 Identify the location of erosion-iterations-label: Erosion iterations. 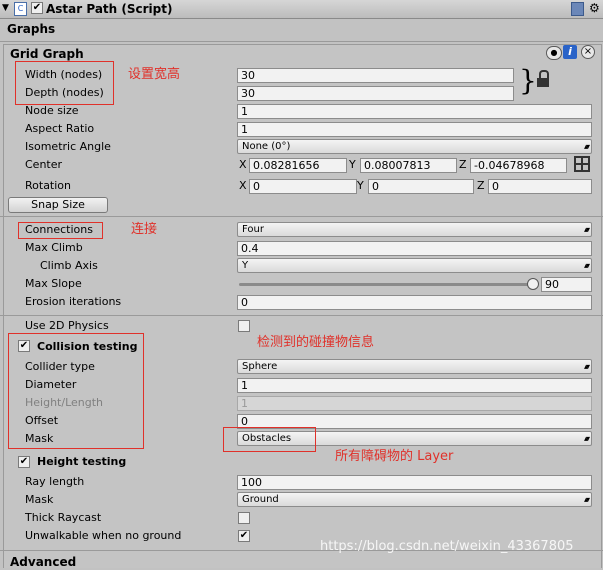
(73, 301).